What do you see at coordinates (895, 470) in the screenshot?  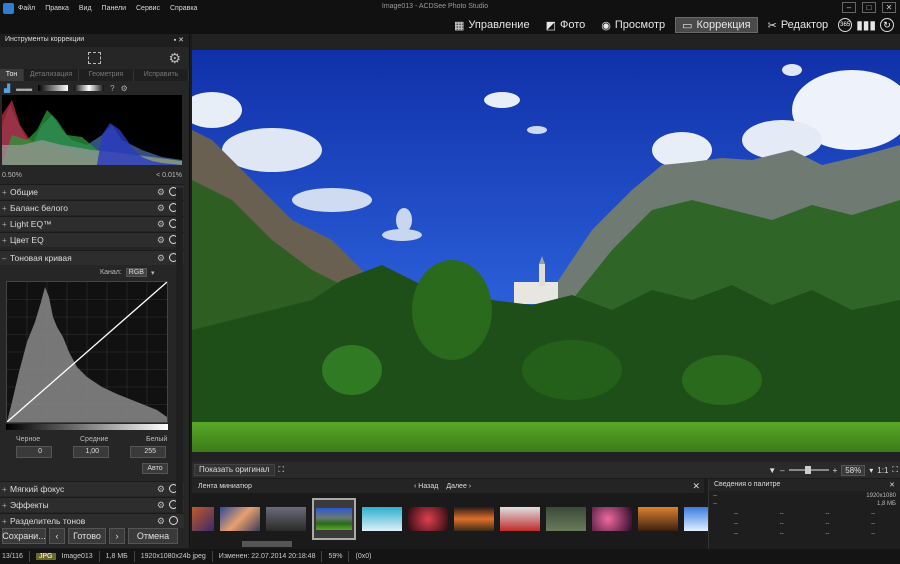 I see `fit-screen-icon: ⛶` at bounding box center [895, 470].